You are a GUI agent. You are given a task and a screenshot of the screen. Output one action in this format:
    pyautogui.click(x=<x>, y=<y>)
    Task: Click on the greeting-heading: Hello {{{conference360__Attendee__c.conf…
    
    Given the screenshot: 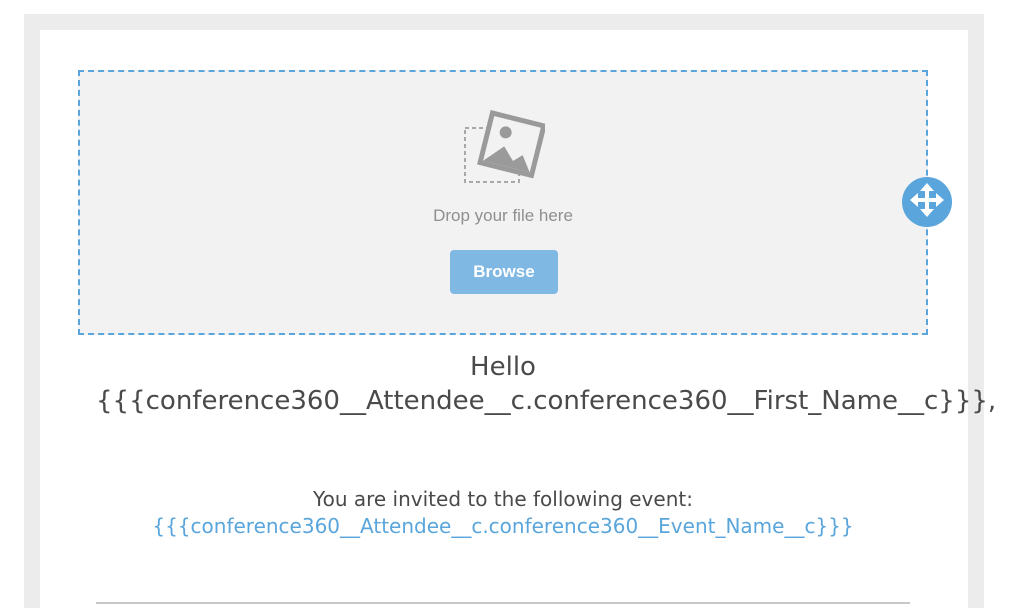 What is the action you would take?
    pyautogui.click(x=546, y=384)
    